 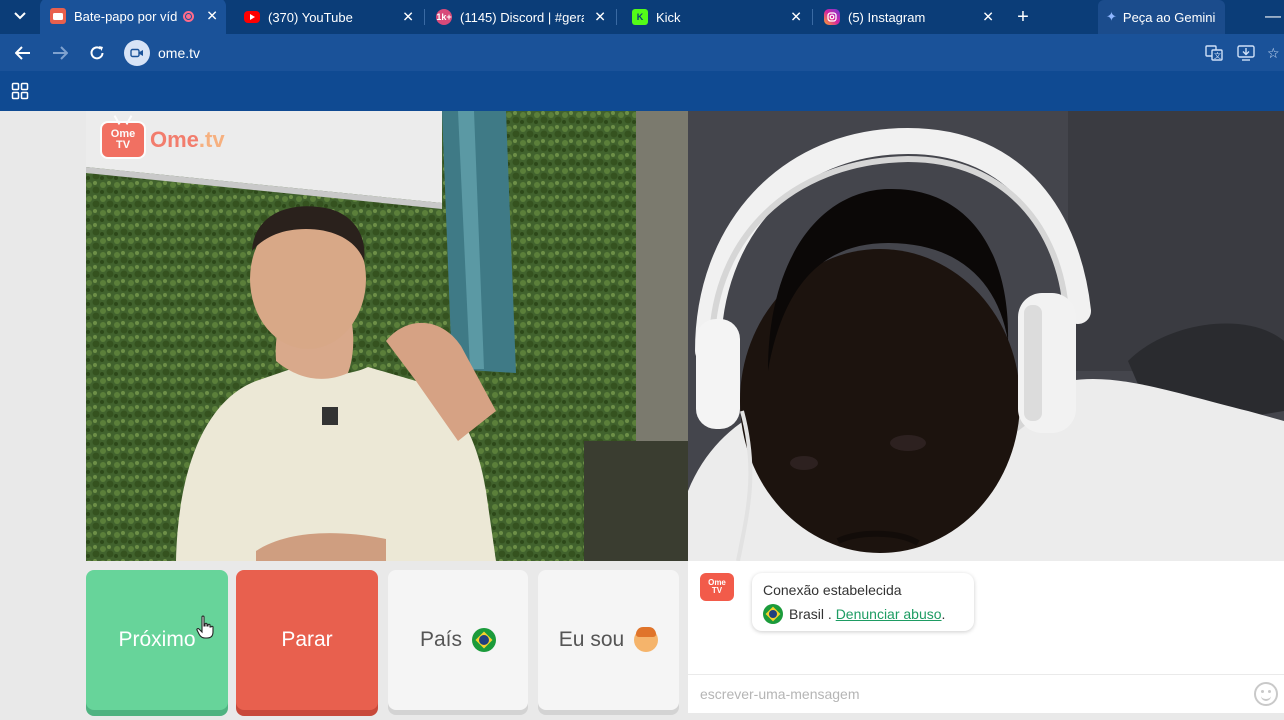 What do you see at coordinates (441, 639) in the screenshot?
I see `country-button-label: País` at bounding box center [441, 639].